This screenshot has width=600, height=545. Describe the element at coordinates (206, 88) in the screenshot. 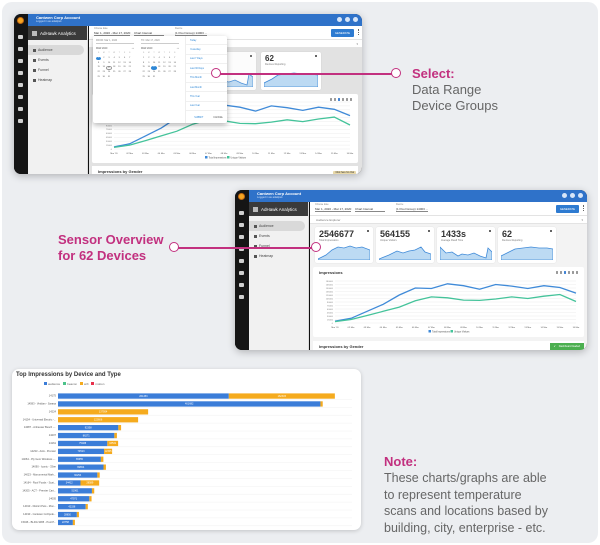

I see `preset-last-month: Last Month` at that location.